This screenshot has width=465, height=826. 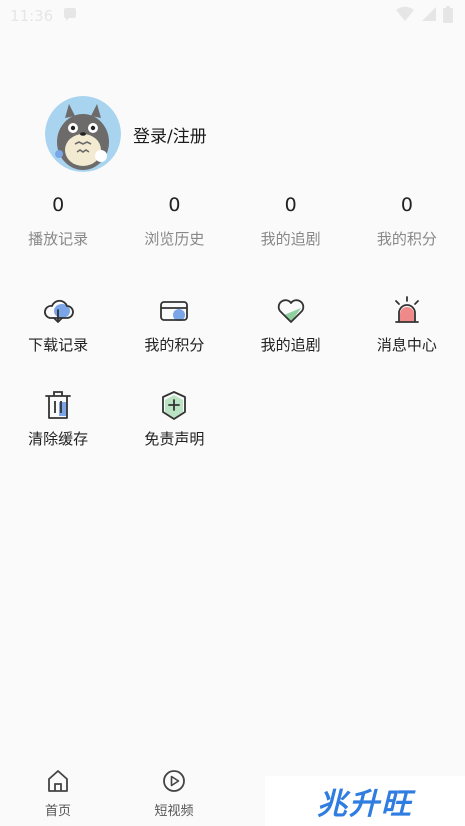 I want to click on watermark-logo: 兆升旺, so click(x=365, y=801).